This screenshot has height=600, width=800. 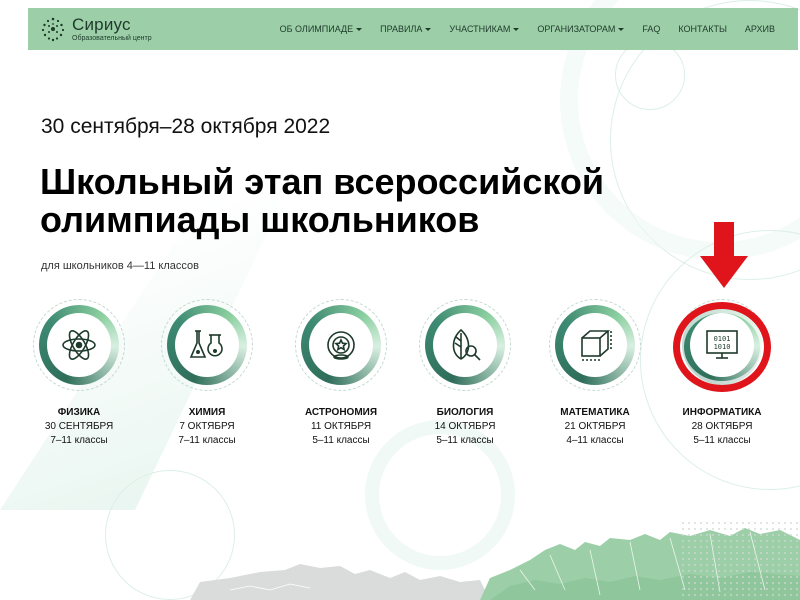 What do you see at coordinates (576, 29) in the screenshot?
I see `nav-label: ОРГАНИЗАТОРАМ` at bounding box center [576, 29].